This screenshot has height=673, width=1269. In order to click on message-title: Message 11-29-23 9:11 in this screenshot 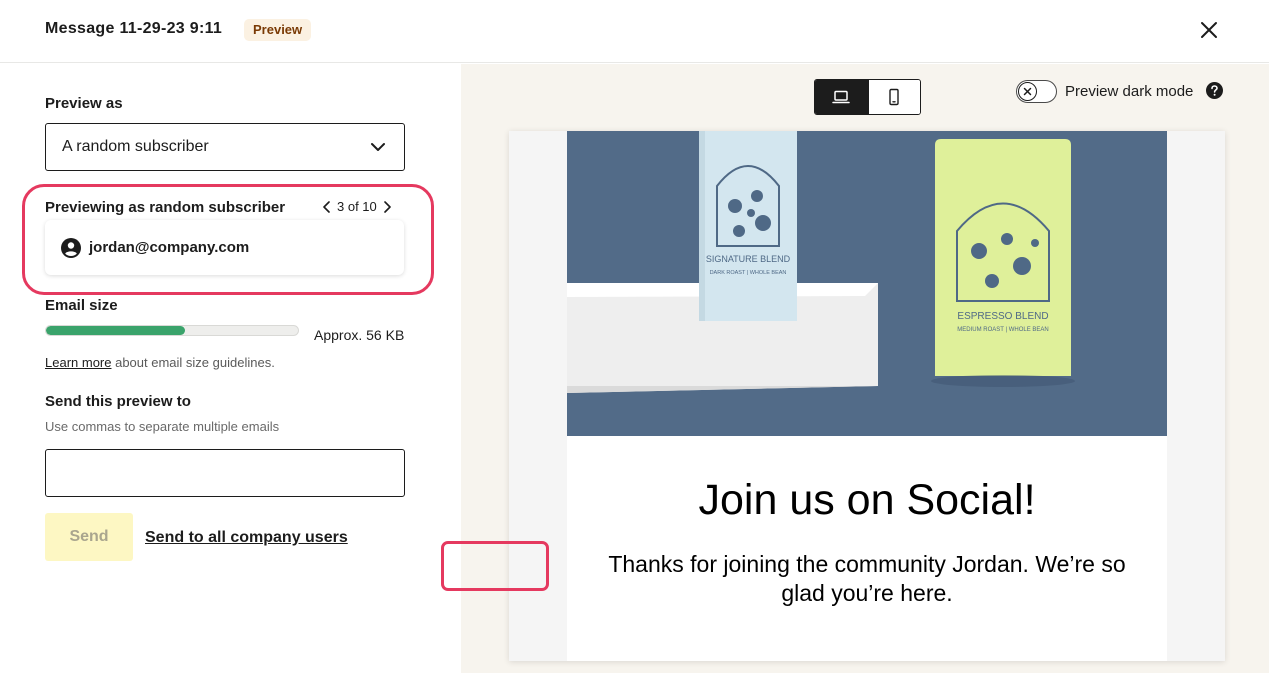, I will do `click(134, 28)`.